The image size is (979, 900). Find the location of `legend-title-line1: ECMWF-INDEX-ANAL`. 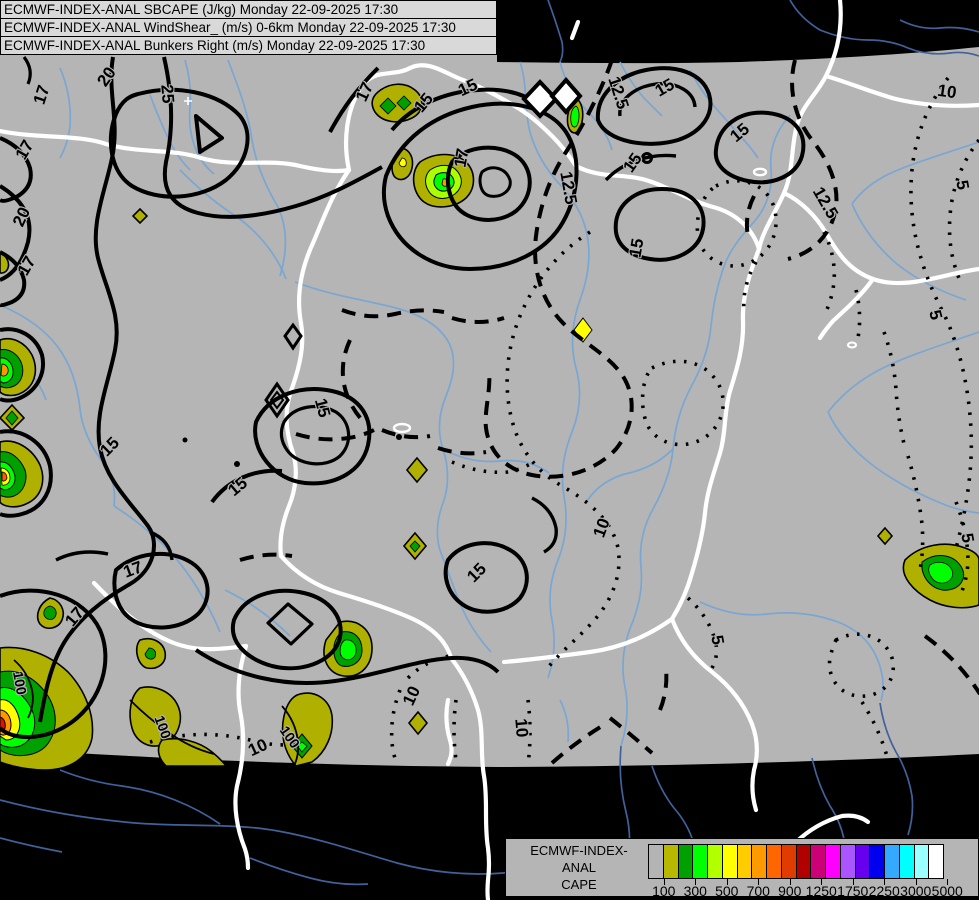

legend-title-line1: ECMWF-INDEX-ANAL is located at coordinates (579, 859).